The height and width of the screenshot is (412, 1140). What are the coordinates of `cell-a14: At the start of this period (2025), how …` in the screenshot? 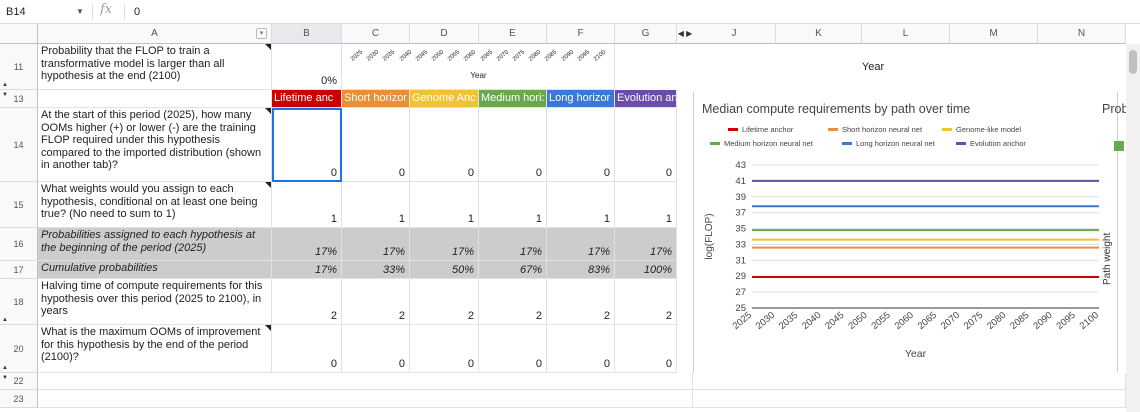 It's located at (155, 145).